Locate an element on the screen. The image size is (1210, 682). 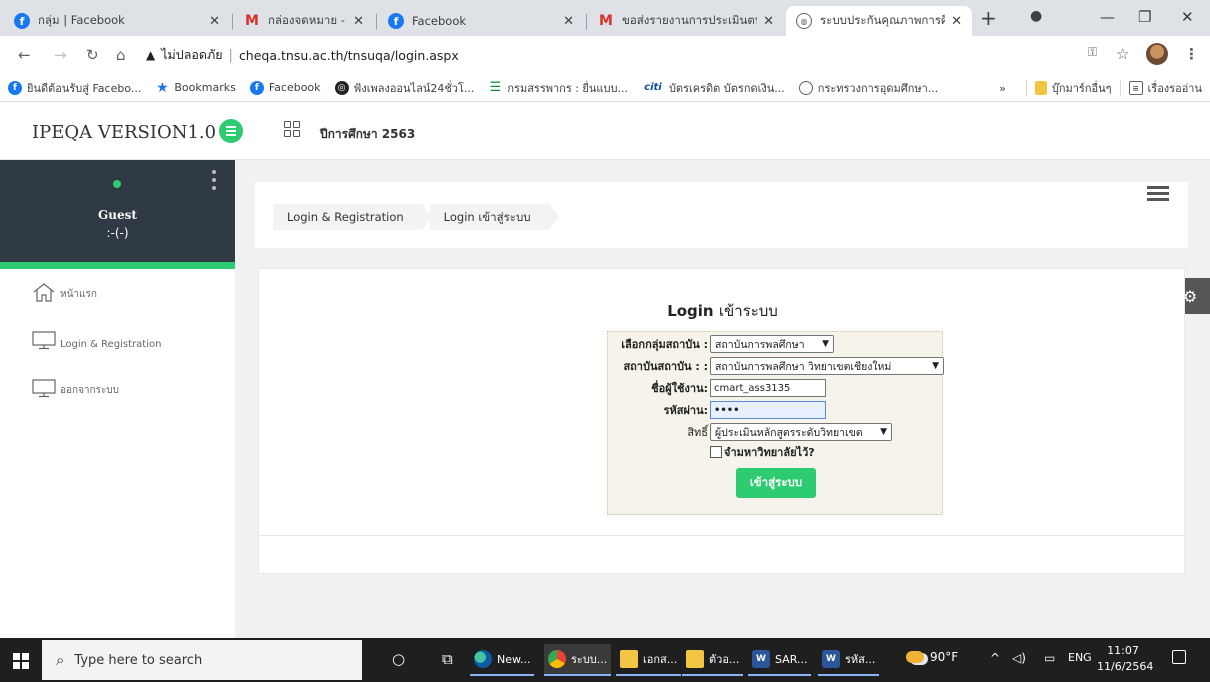
tab-title: กลุ่ม | Facebook is located at coordinates (81, 20).